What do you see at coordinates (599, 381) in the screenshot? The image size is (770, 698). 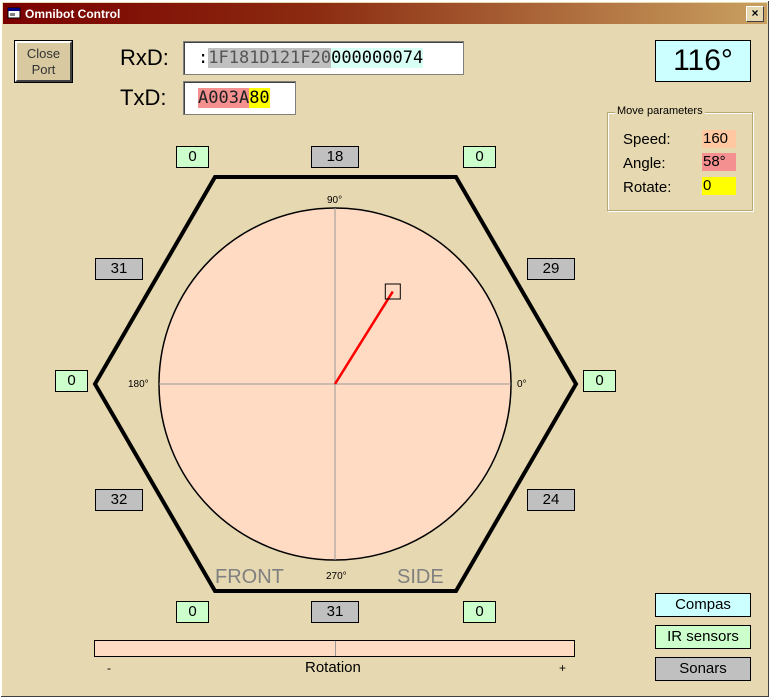 I see `ir-sensor-right: 0` at bounding box center [599, 381].